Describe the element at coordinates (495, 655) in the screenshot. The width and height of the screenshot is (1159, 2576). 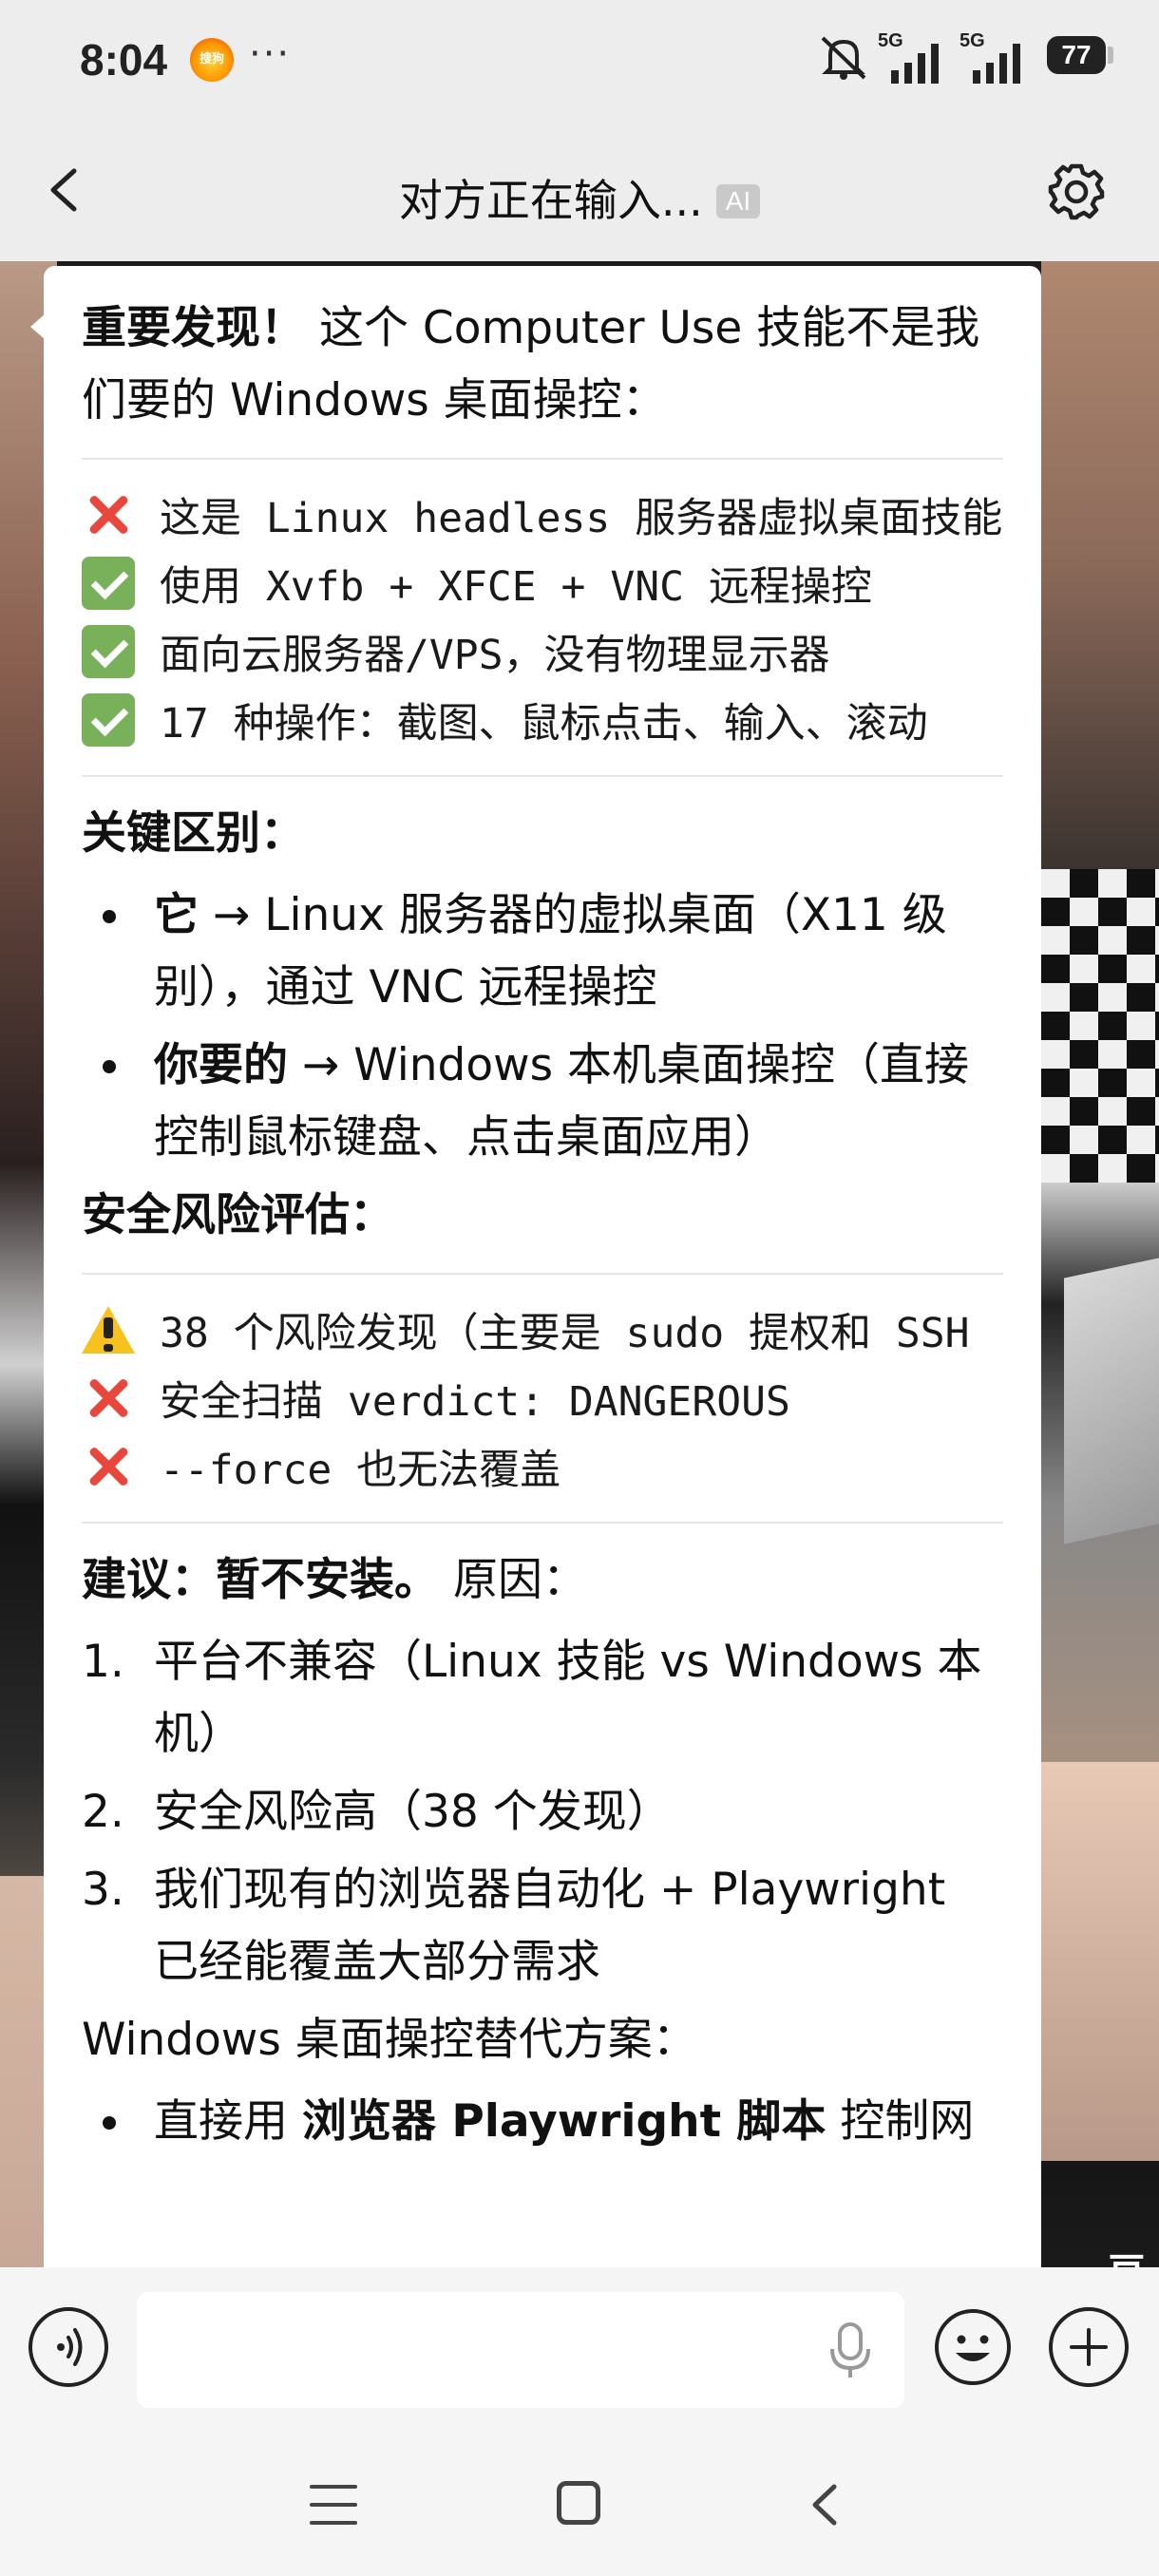
I see `code-line-text: 面向云服务器/VPS，没有物理显示器` at that location.